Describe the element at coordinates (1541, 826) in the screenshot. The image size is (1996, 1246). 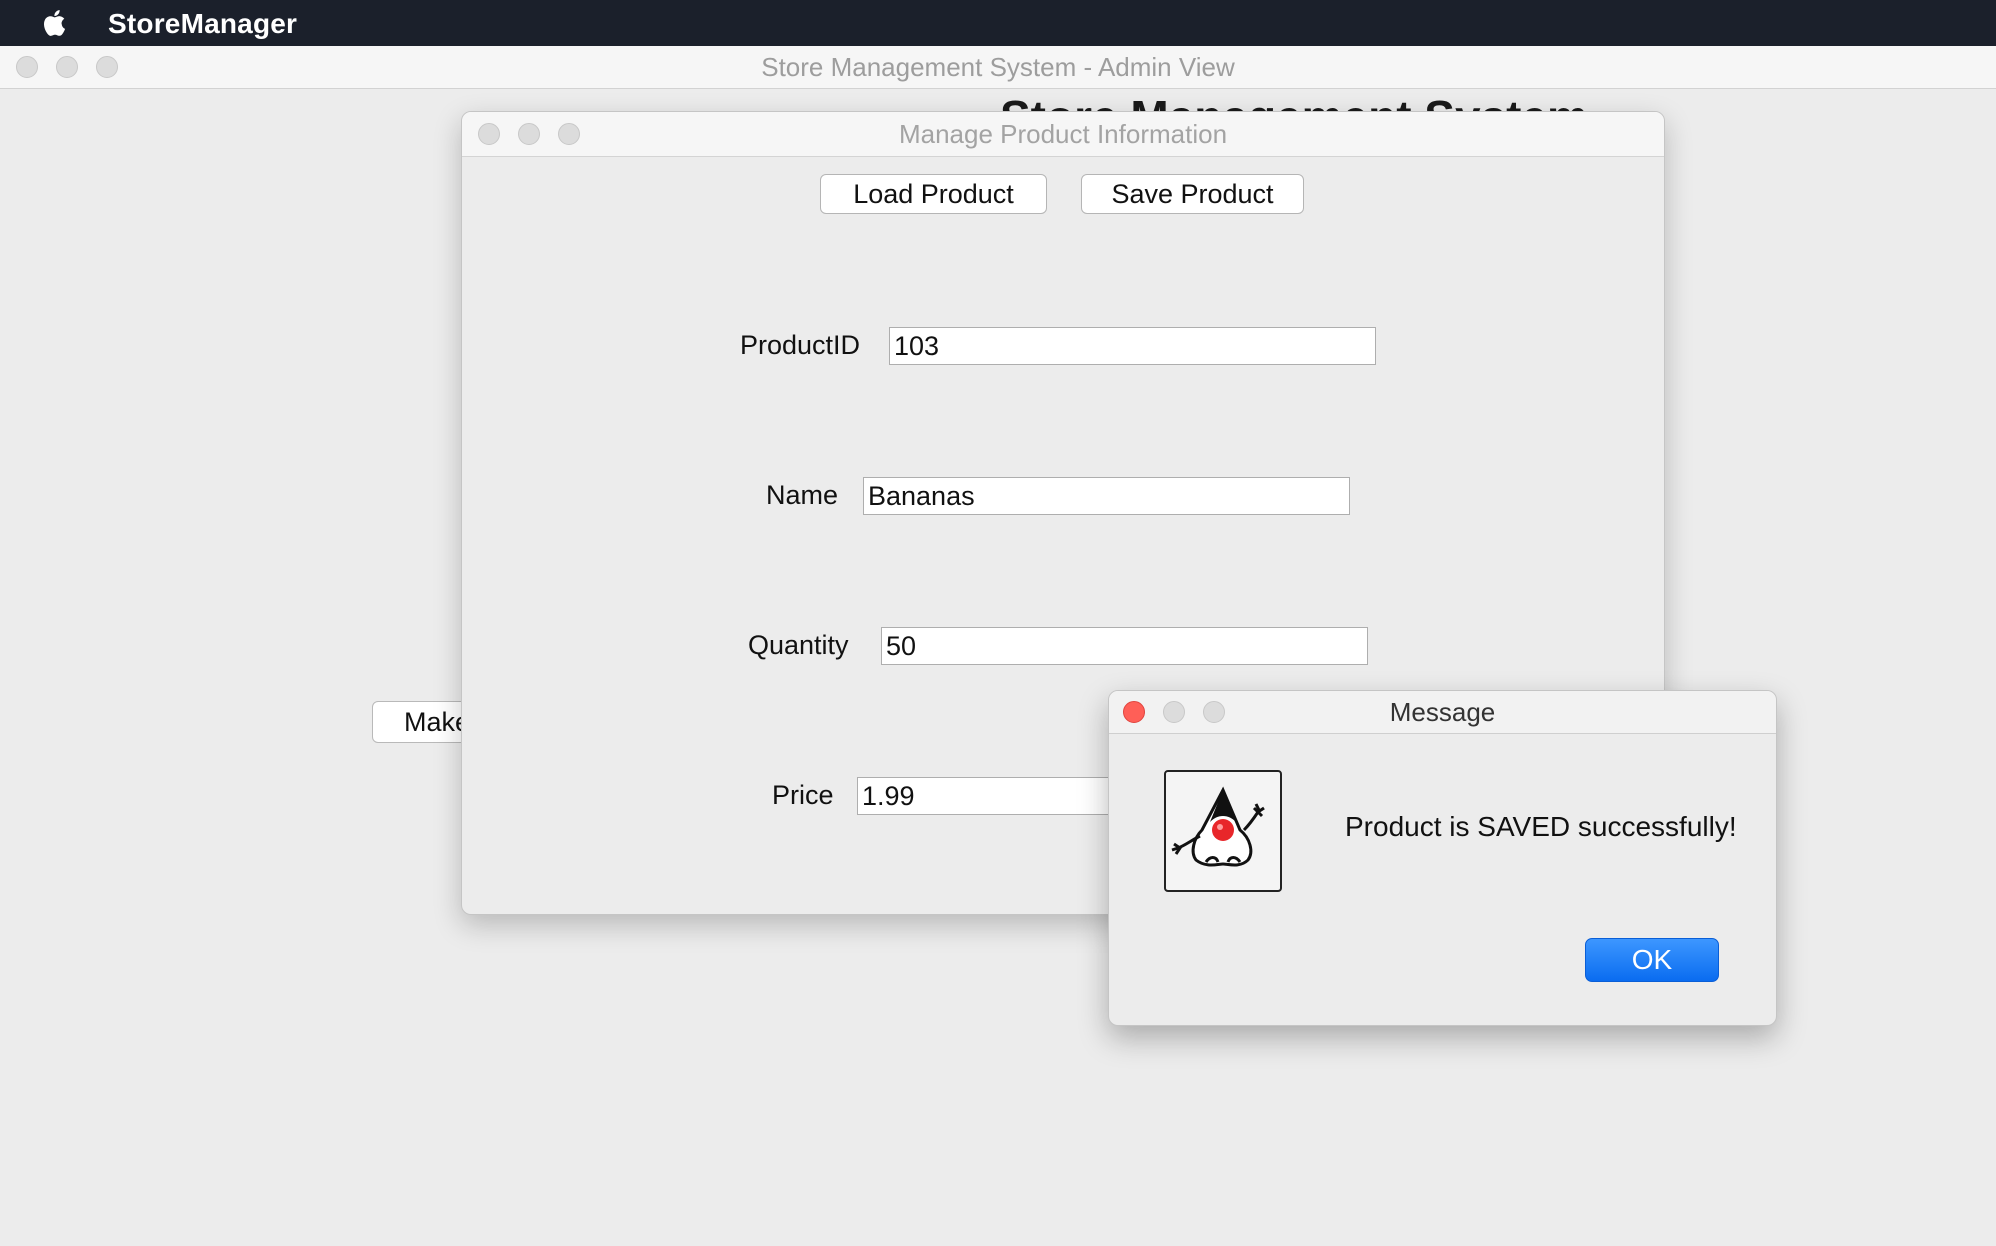
I see `message-text: Product is SAVED successfully!` at that location.